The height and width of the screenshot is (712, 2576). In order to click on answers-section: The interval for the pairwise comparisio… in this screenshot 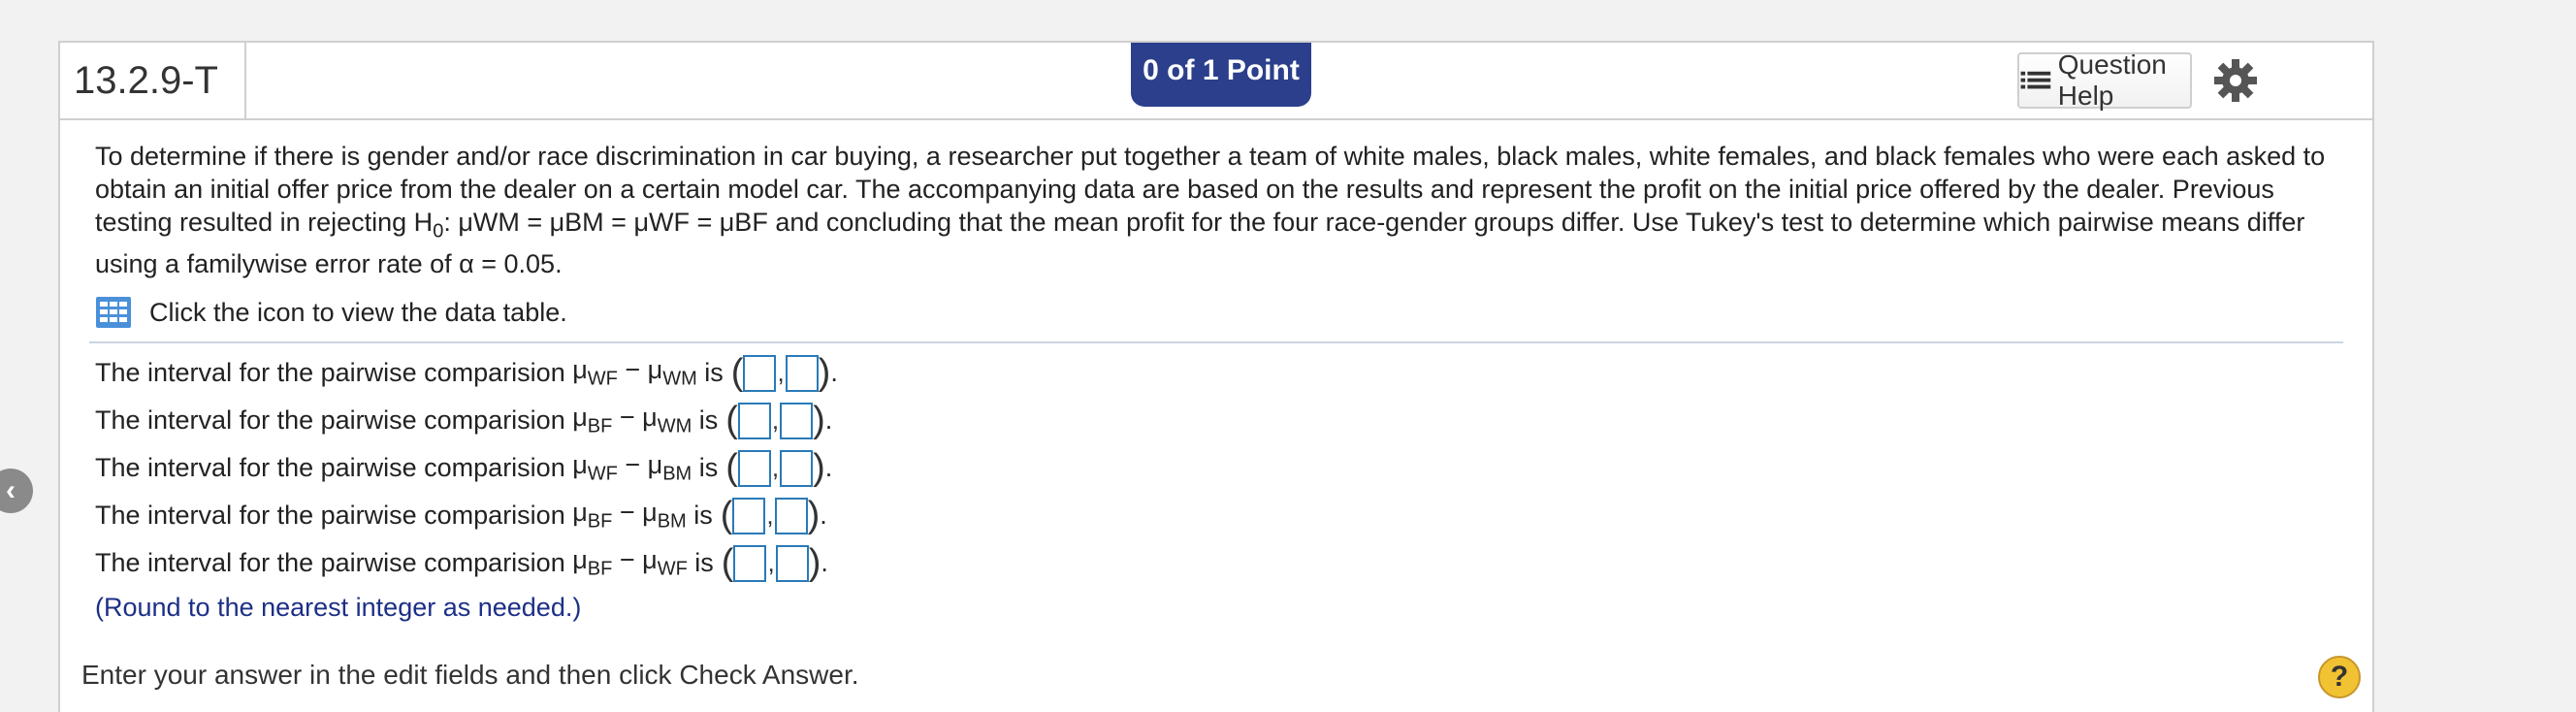, I will do `click(466, 486)`.